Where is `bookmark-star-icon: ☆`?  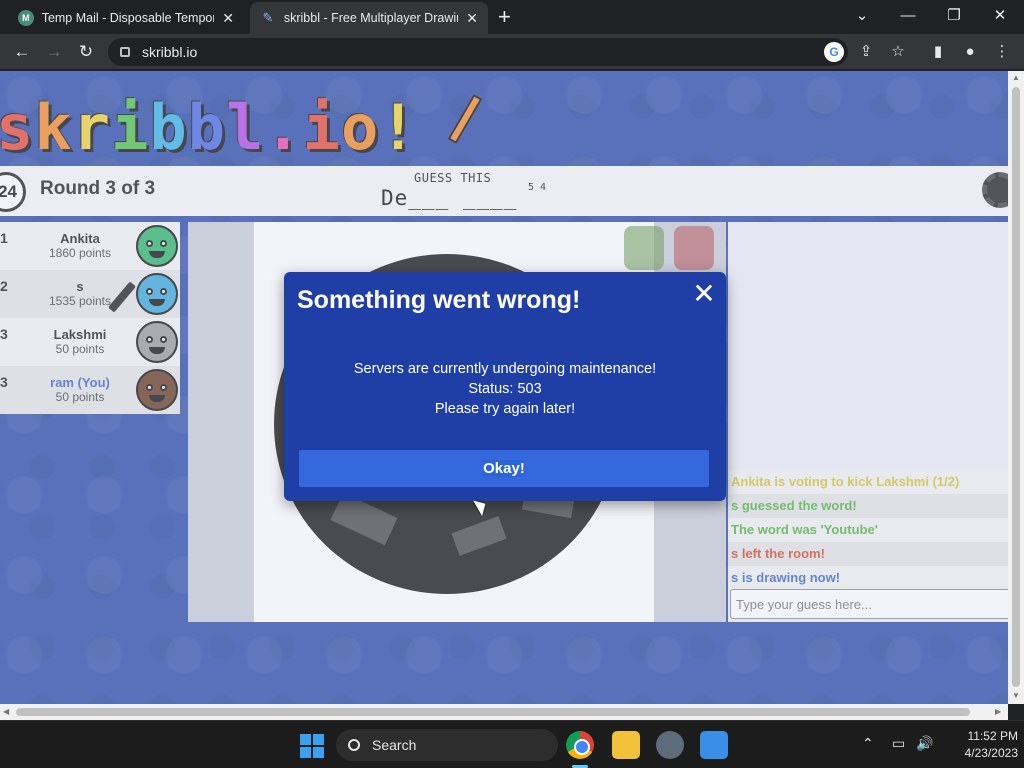
bookmark-star-icon: ☆ is located at coordinates (898, 52).